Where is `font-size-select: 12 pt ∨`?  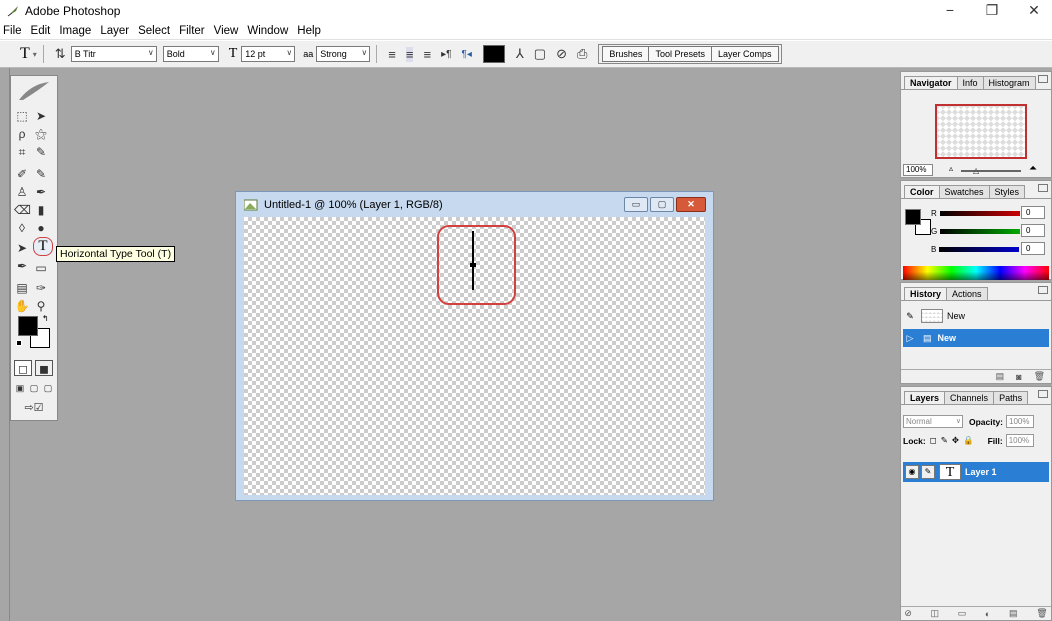 font-size-select: 12 pt ∨ is located at coordinates (268, 54).